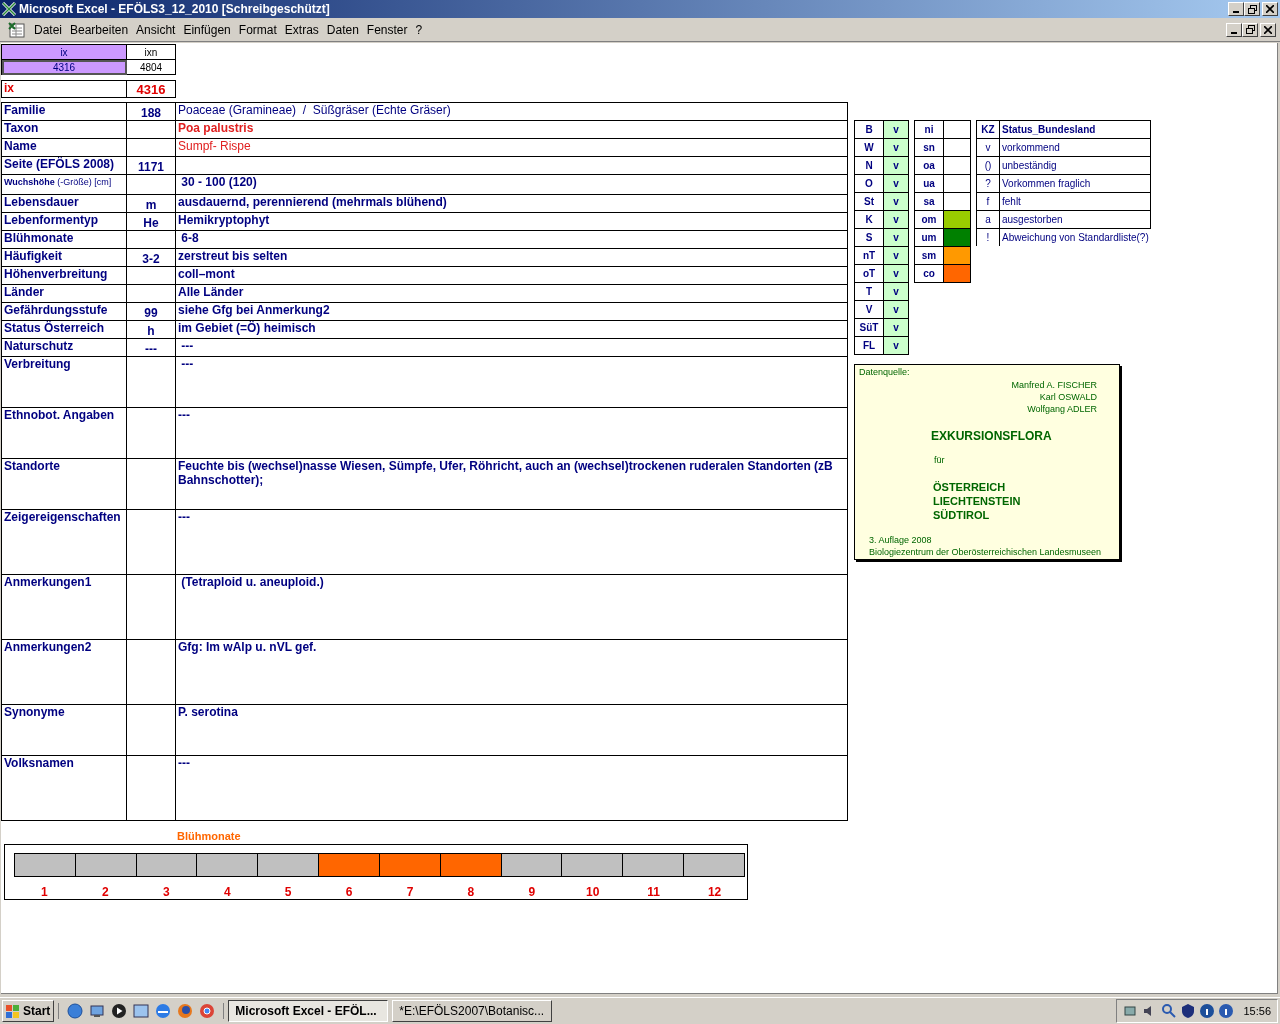 The width and height of the screenshot is (1280, 1024). Describe the element at coordinates (511, 111) in the screenshot. I see `table-cell: Poaceae (Gramineae) / Süßgräser (Echte Gräser)` at that location.